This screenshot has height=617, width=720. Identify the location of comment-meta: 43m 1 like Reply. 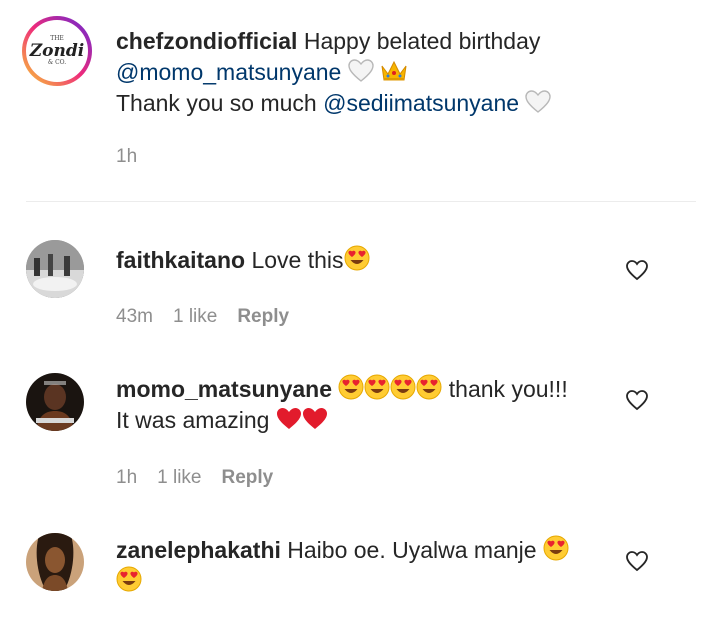
(202, 317).